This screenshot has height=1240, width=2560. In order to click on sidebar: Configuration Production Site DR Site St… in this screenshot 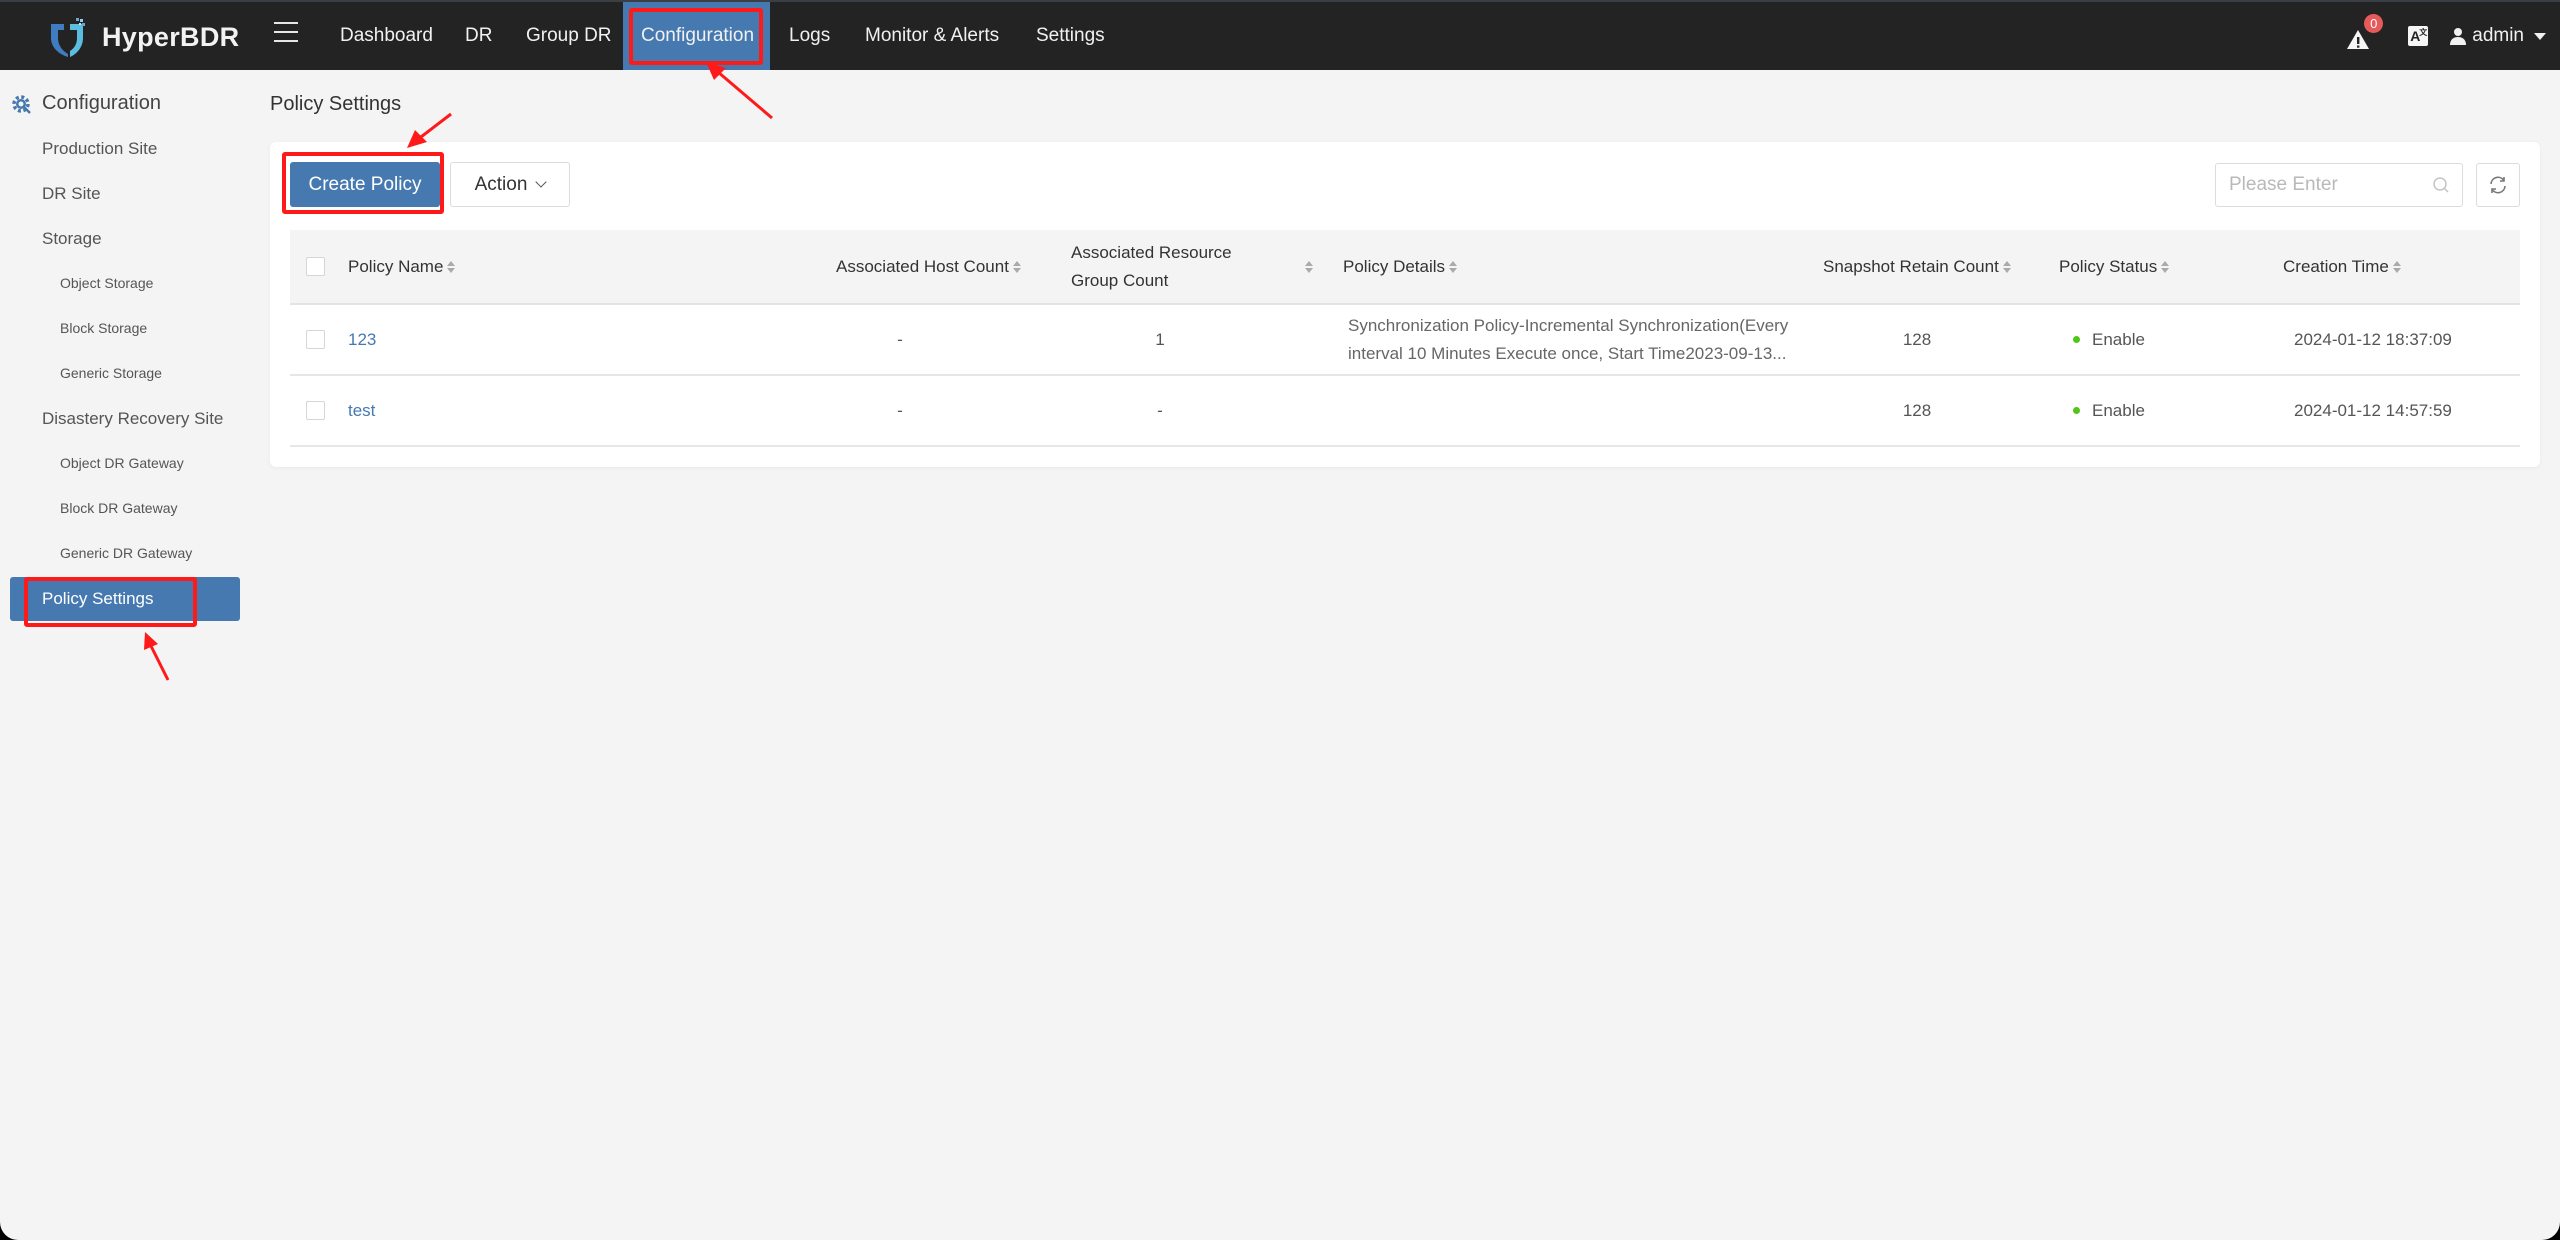, I will do `click(125, 655)`.